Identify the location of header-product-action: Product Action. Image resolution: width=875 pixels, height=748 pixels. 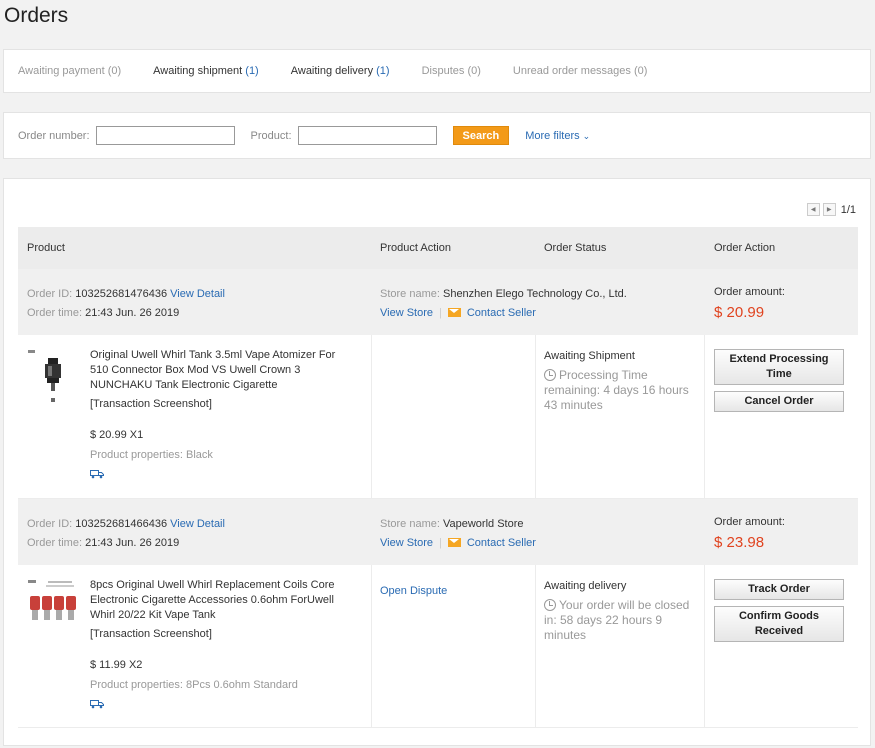
(415, 248).